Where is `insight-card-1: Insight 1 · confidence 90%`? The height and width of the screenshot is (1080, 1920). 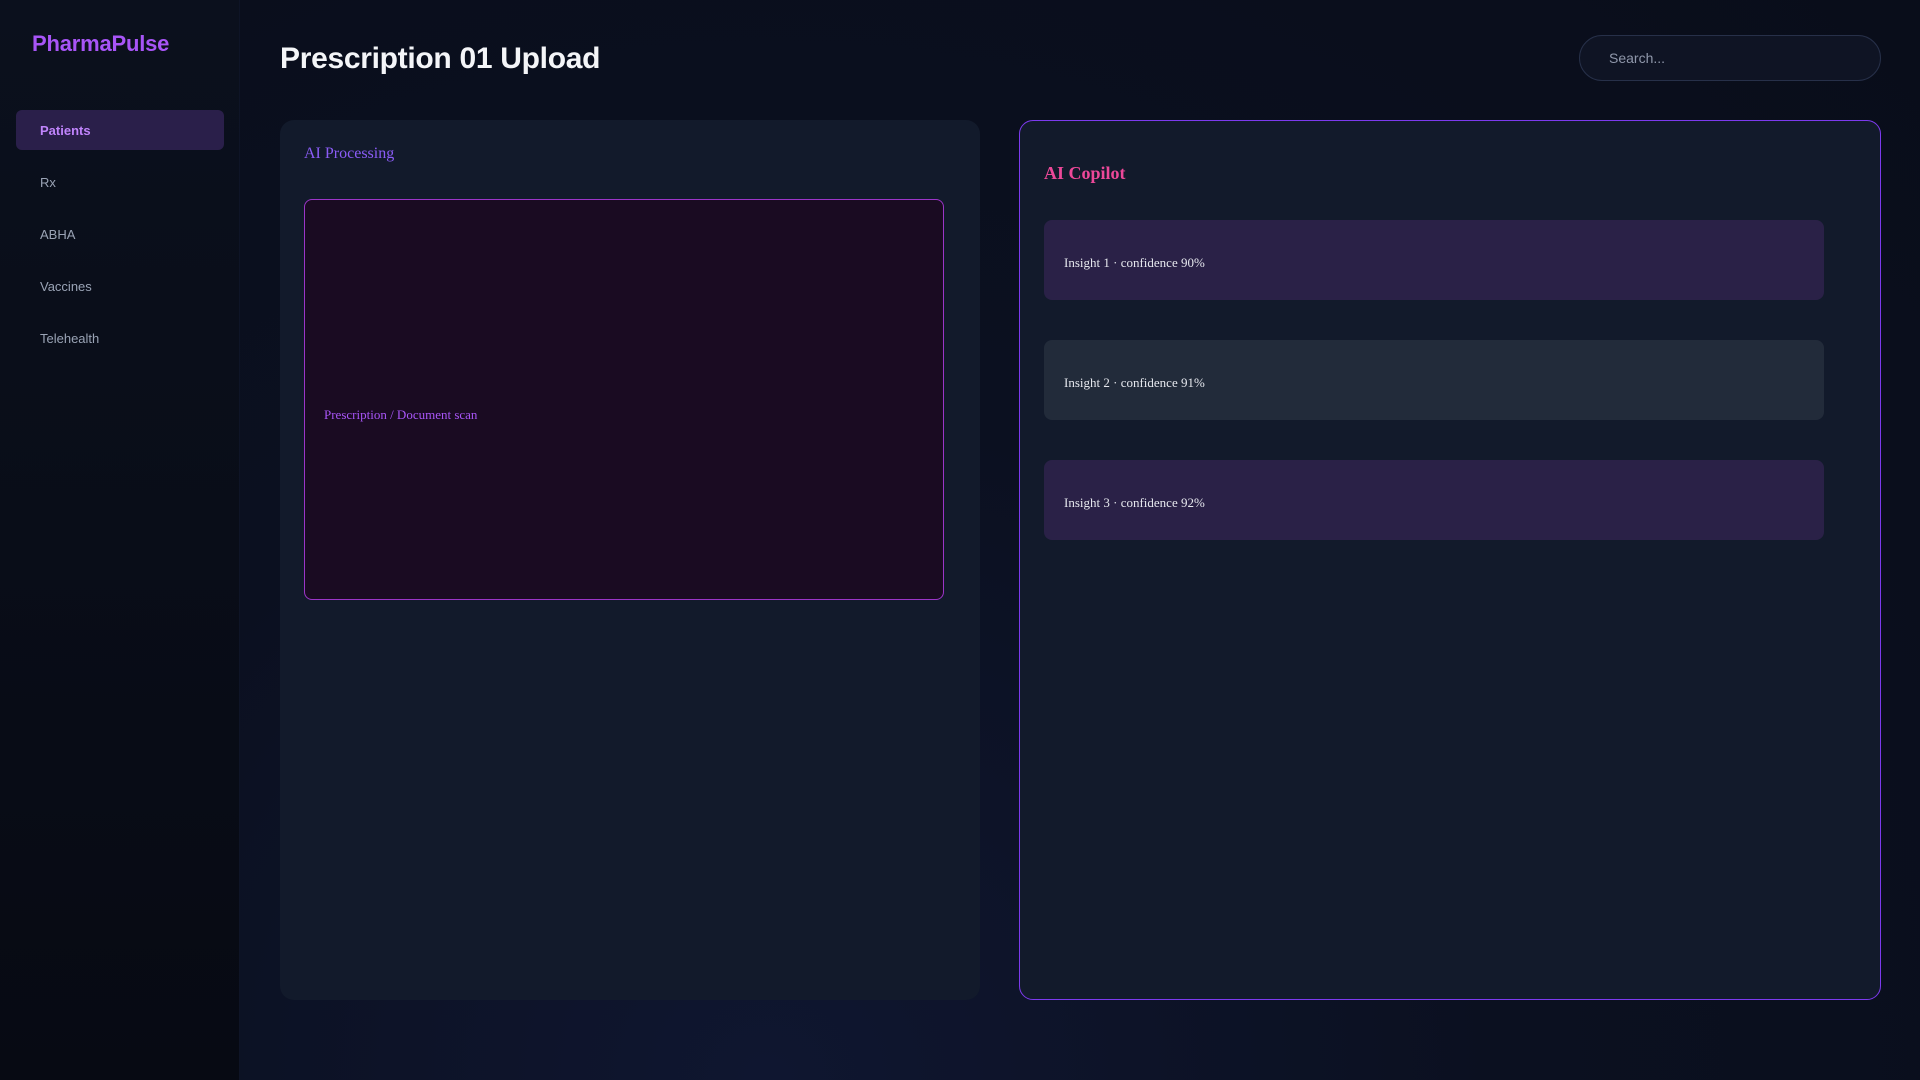 insight-card-1: Insight 1 · confidence 90% is located at coordinates (1434, 260).